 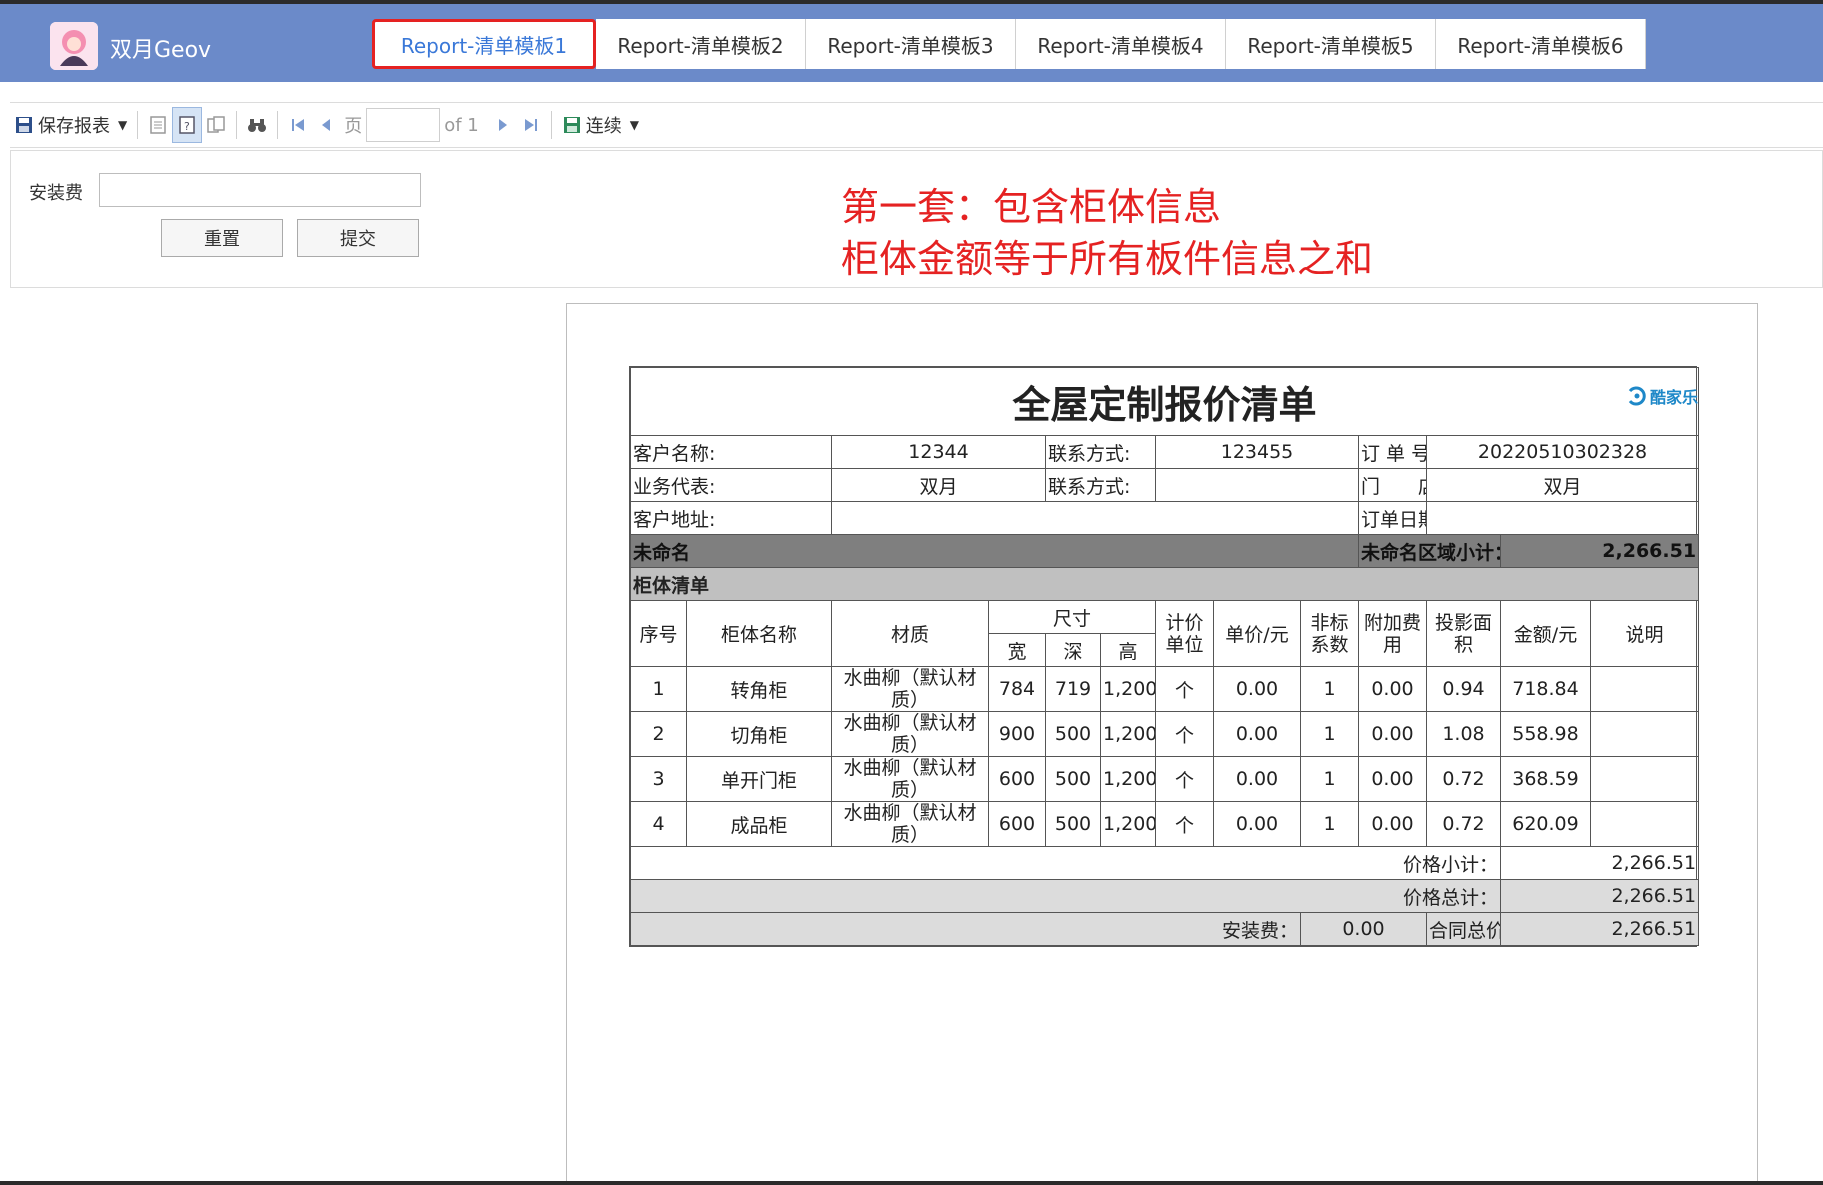 I want to click on price-total-value: 2,266.51, so click(x=1599, y=896).